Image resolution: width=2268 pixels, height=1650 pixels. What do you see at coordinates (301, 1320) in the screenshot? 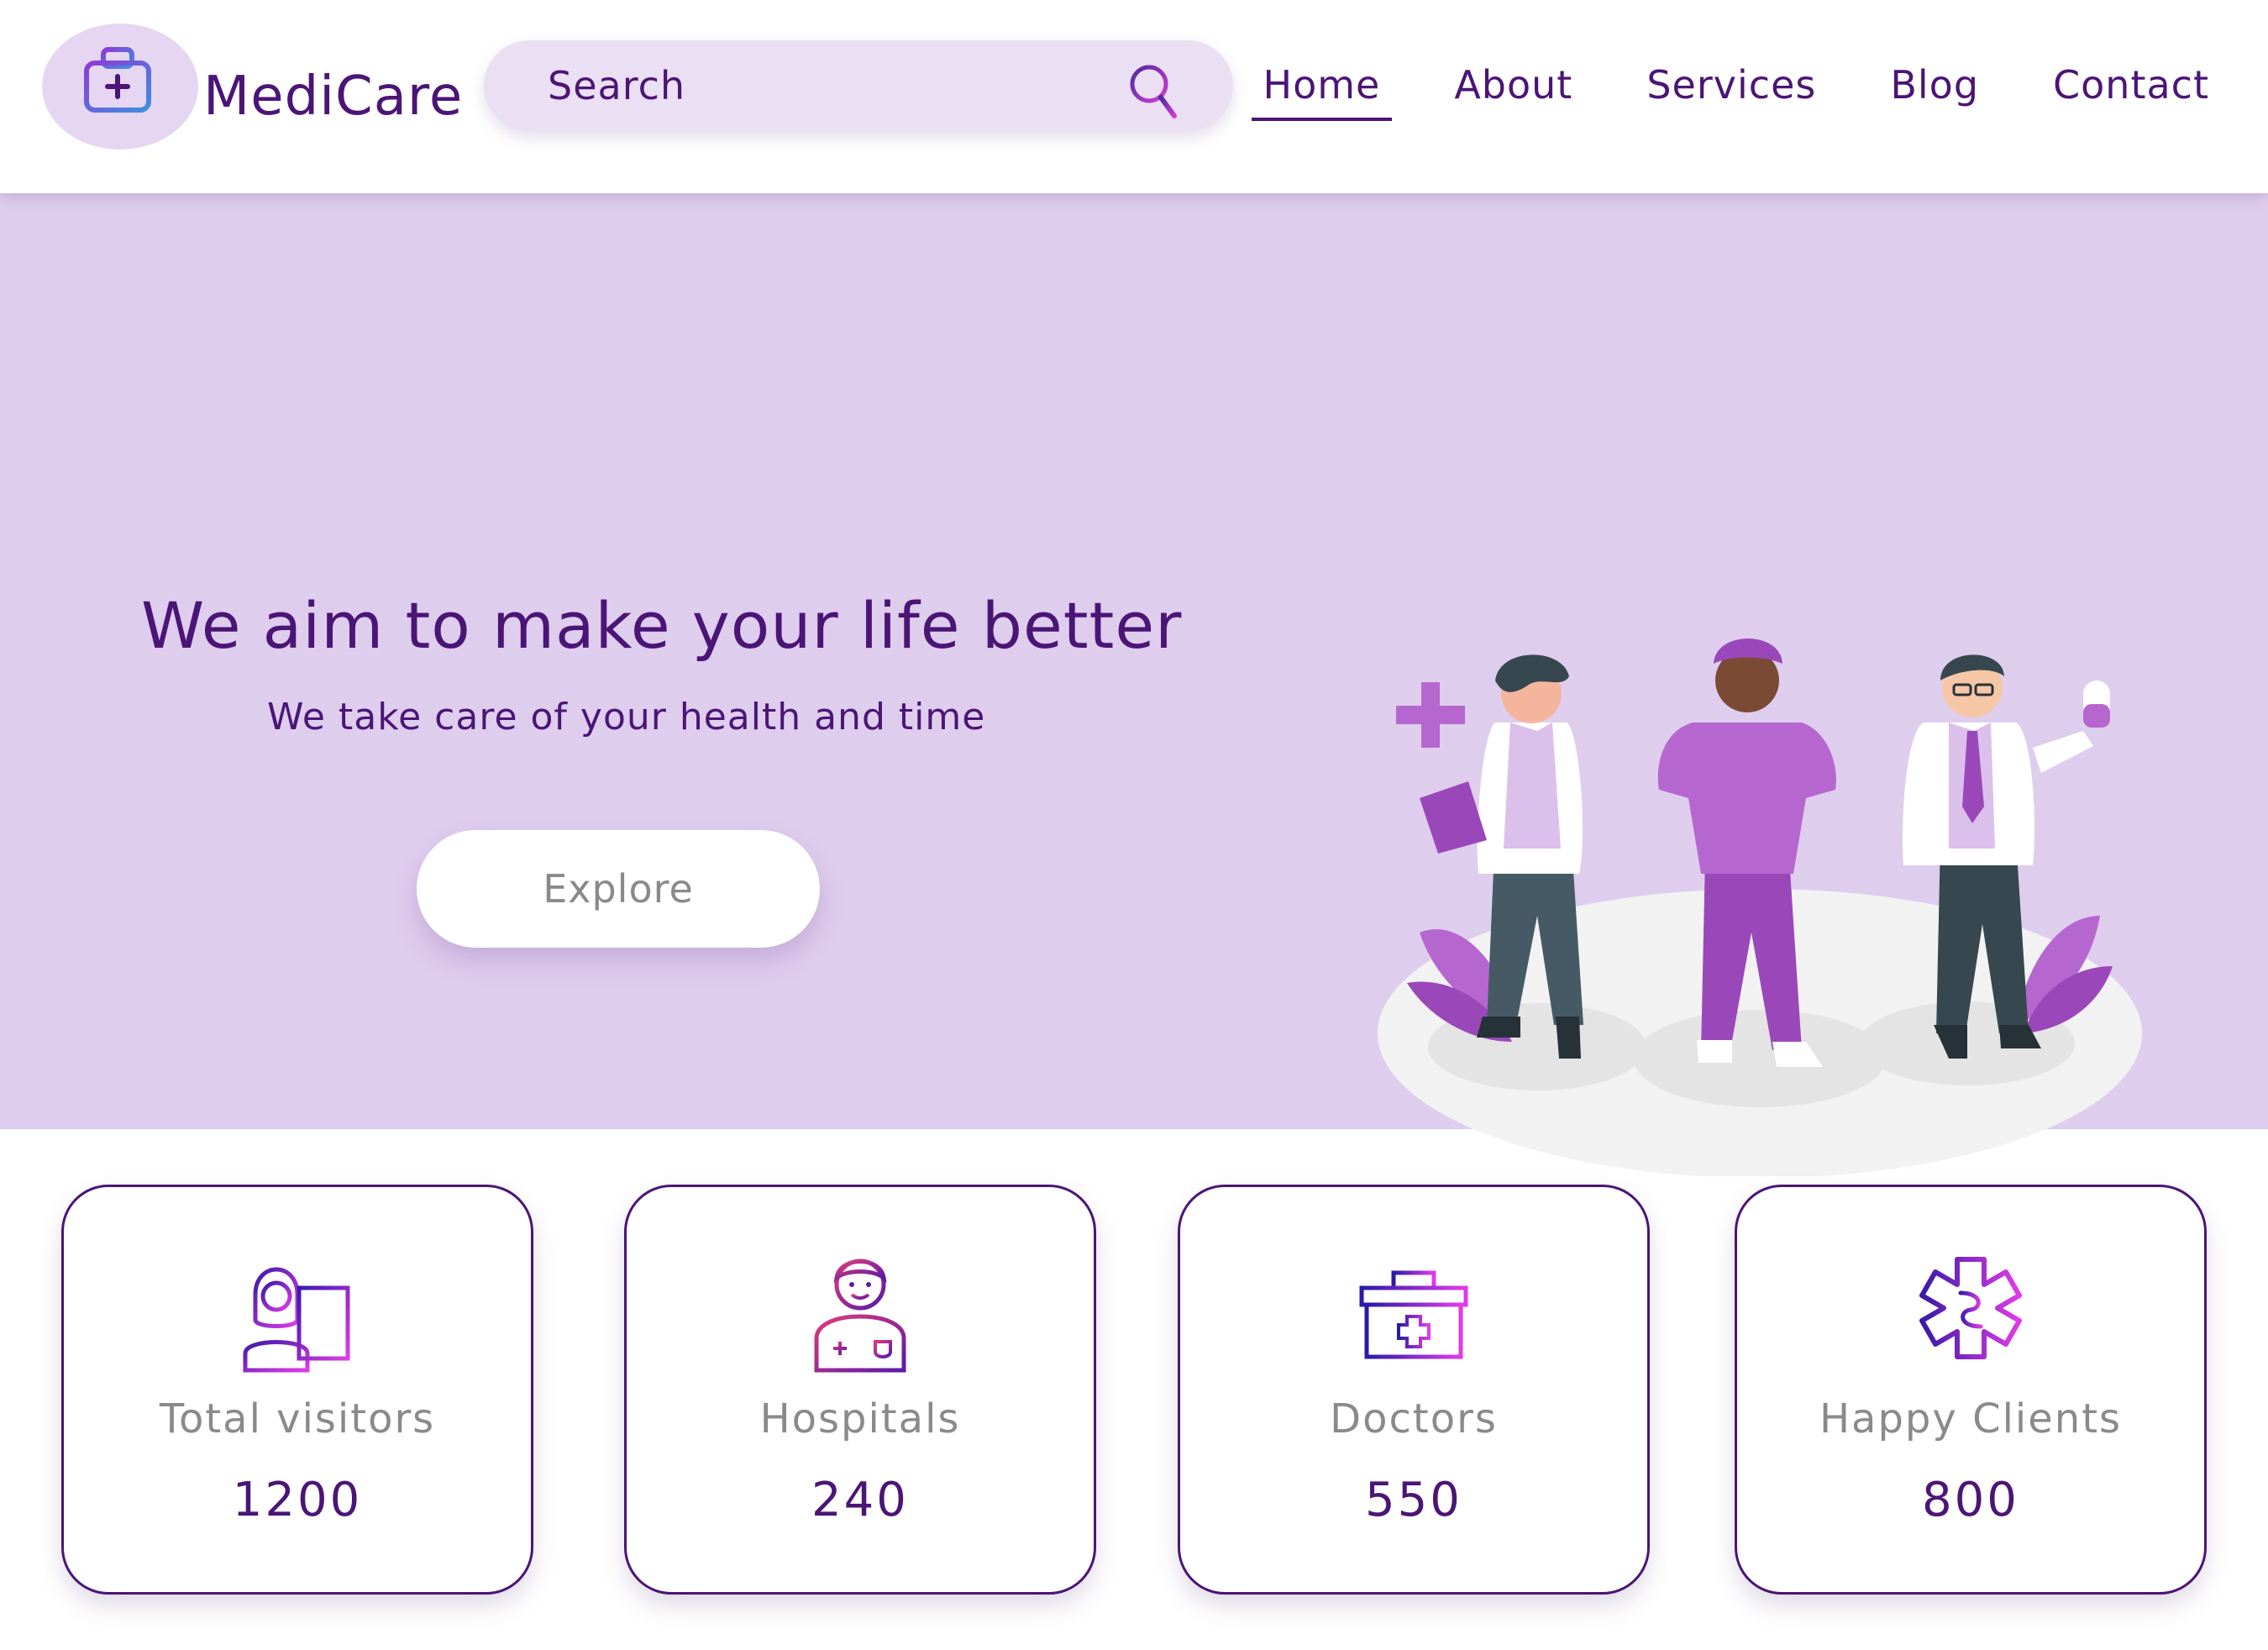
I see `visitor-laptop-icon` at bounding box center [301, 1320].